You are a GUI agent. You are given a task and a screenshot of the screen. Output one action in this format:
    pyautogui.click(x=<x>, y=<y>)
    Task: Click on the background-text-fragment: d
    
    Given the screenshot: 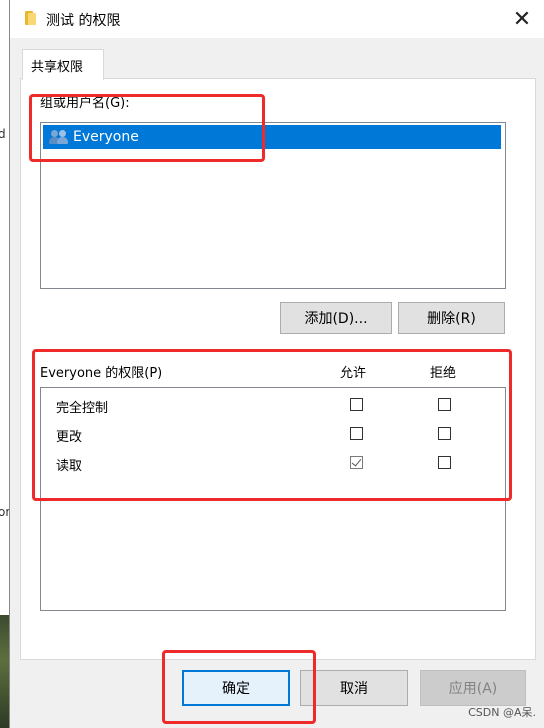 What is the action you would take?
    pyautogui.click(x=3, y=134)
    